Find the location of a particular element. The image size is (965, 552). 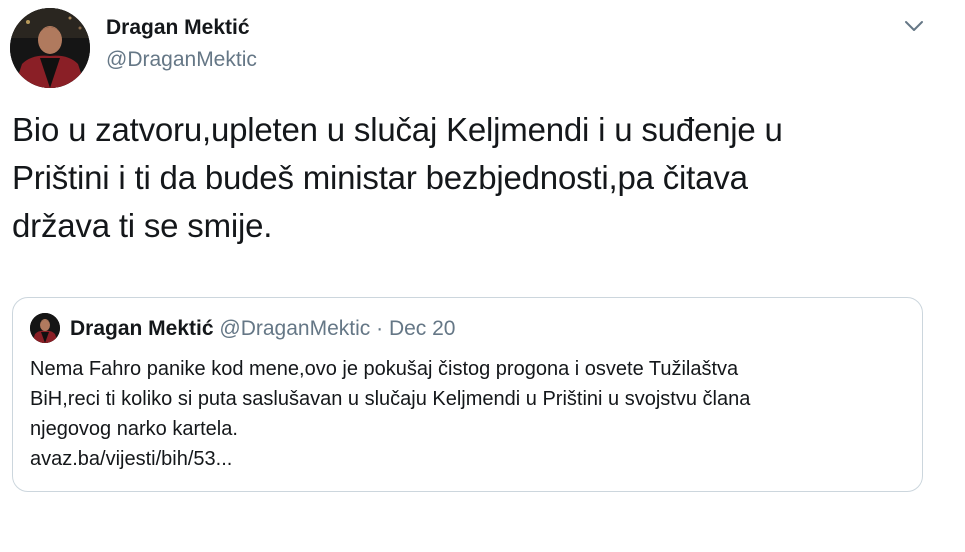

author-name: Dragan Mektić is located at coordinates (178, 28).